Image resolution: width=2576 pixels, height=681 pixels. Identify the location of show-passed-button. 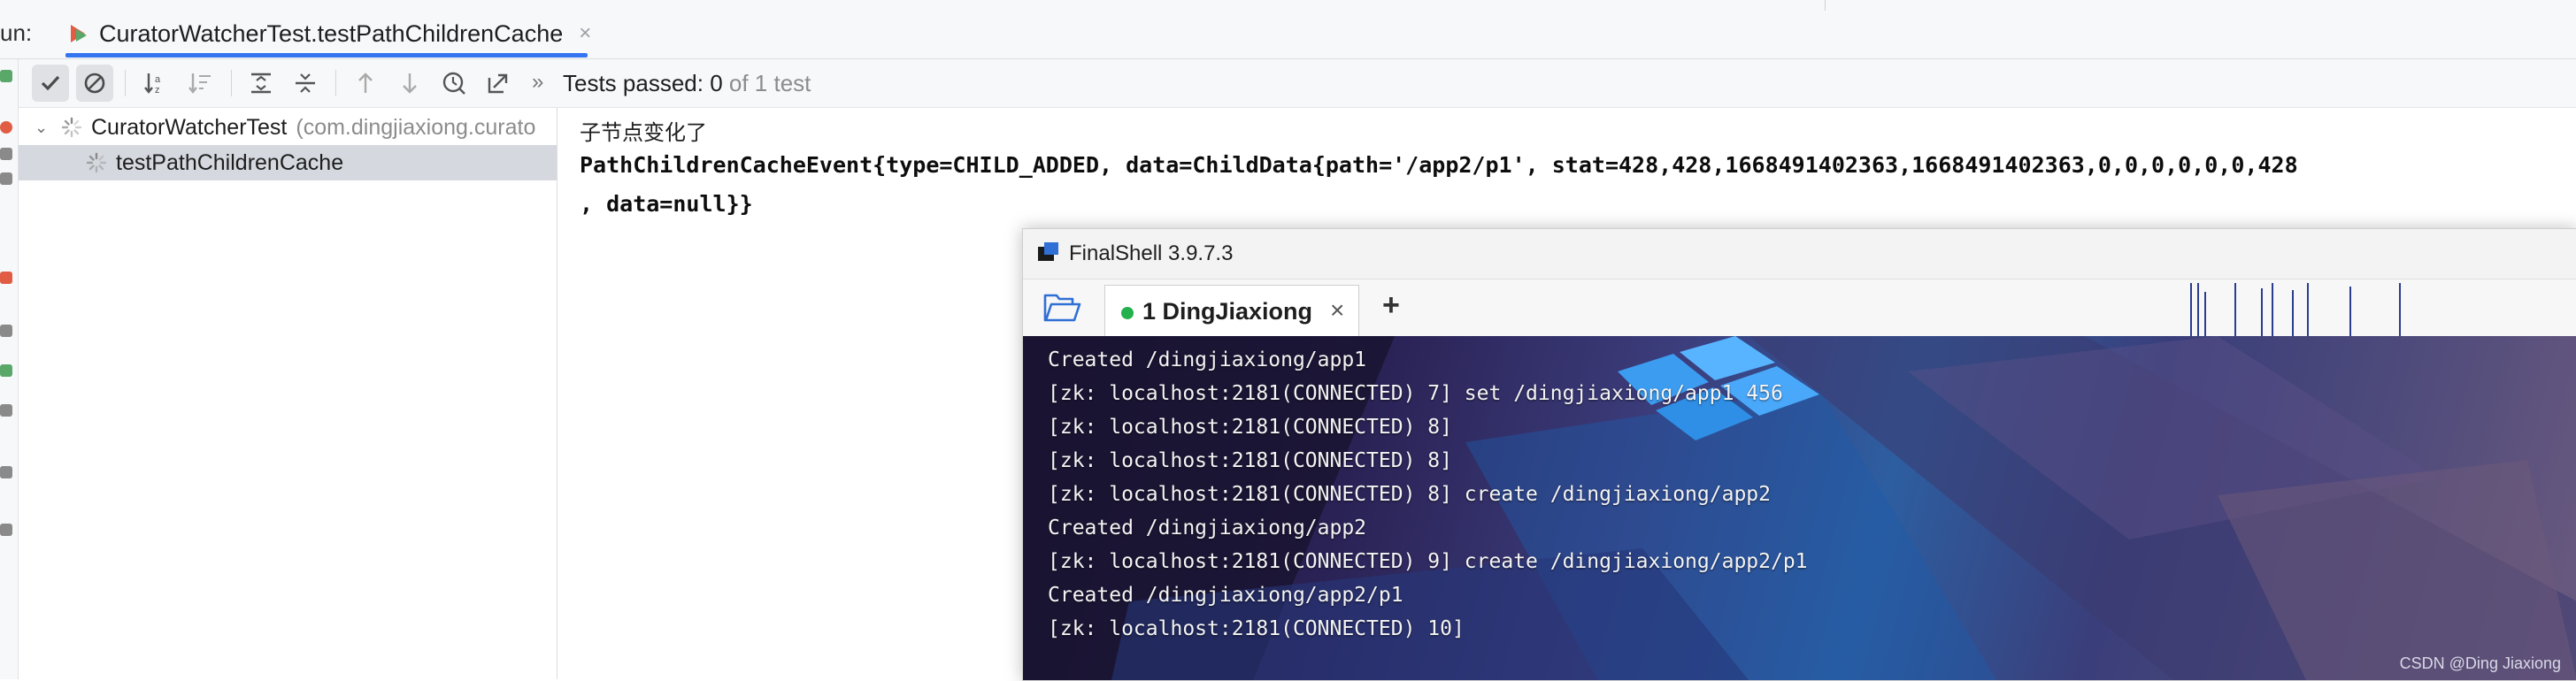
(50, 83).